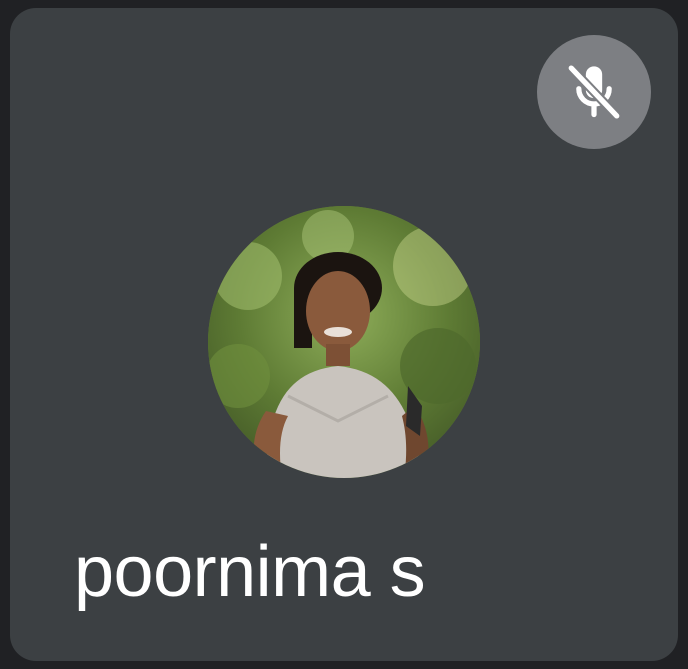  I want to click on mic-off-icon, so click(594, 92).